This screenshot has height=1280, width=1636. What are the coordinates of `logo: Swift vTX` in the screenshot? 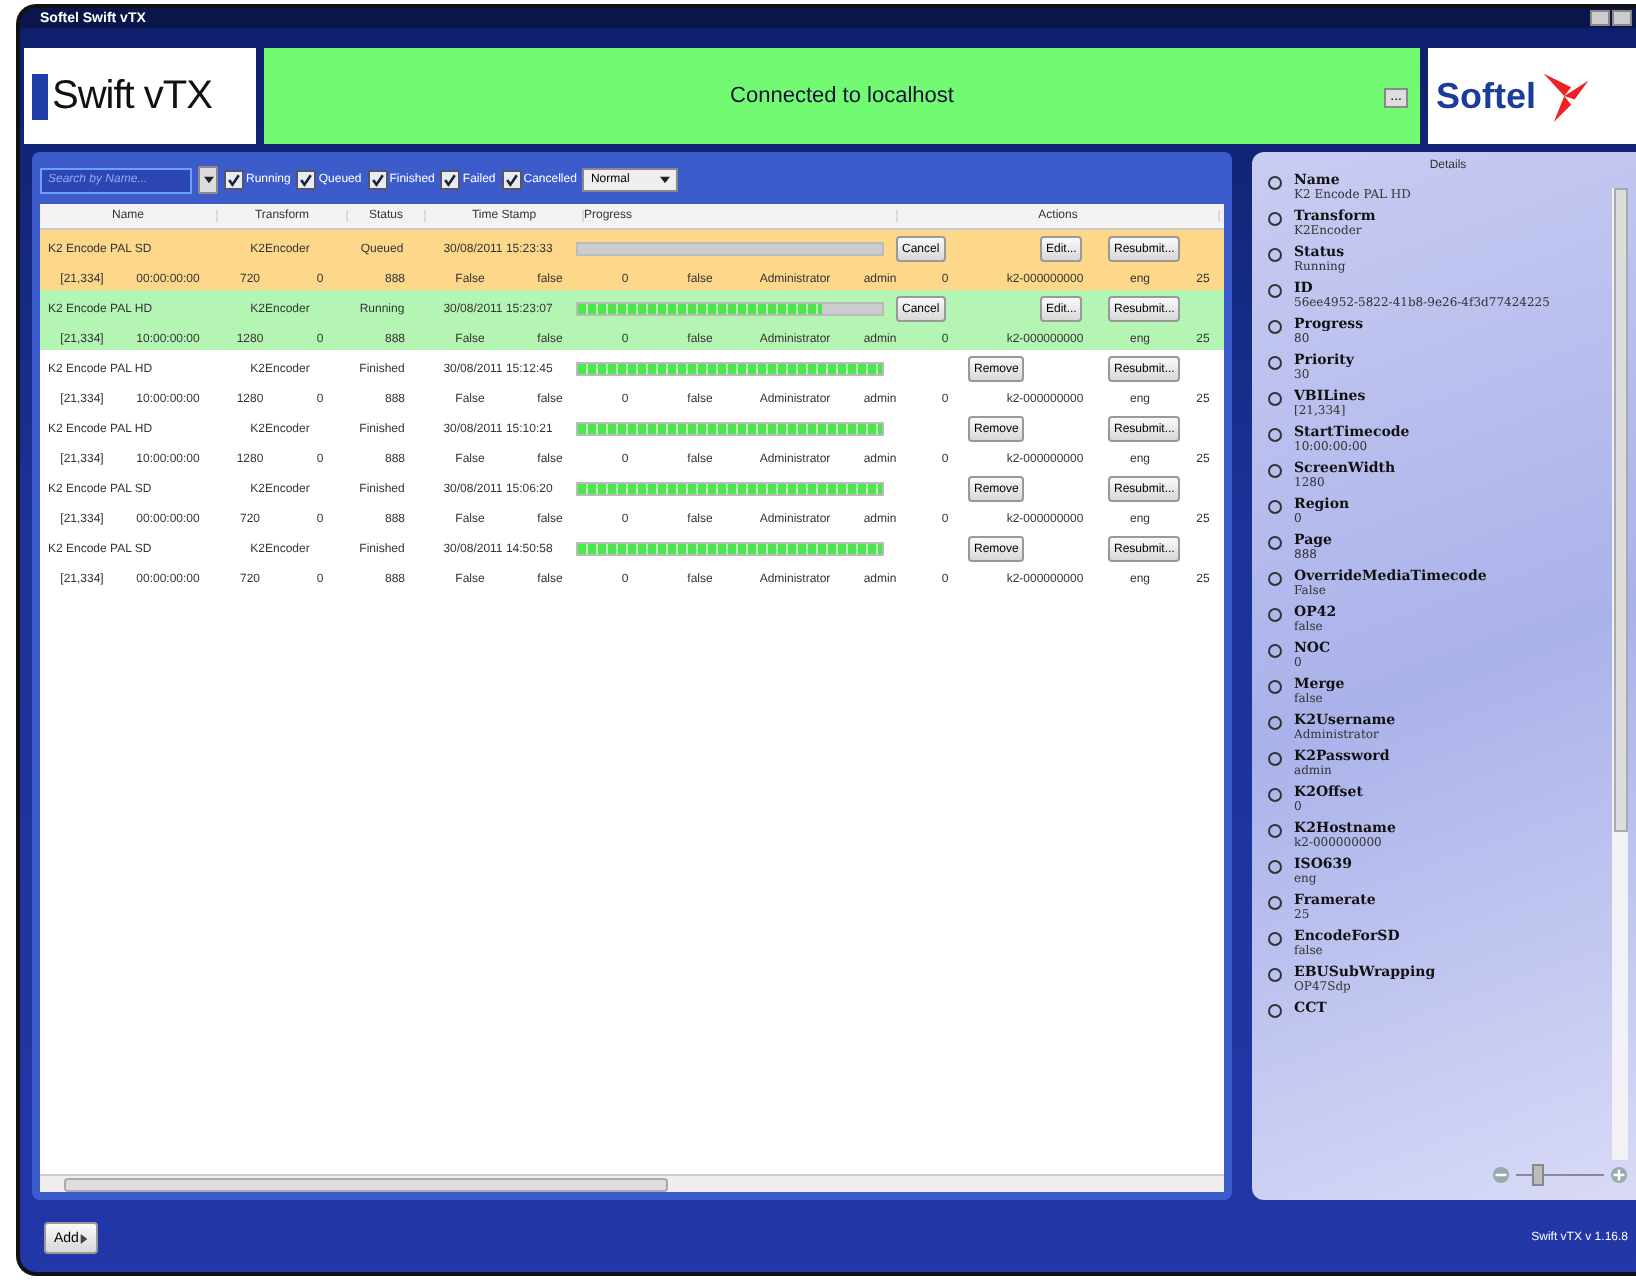 It's located at (140, 96).